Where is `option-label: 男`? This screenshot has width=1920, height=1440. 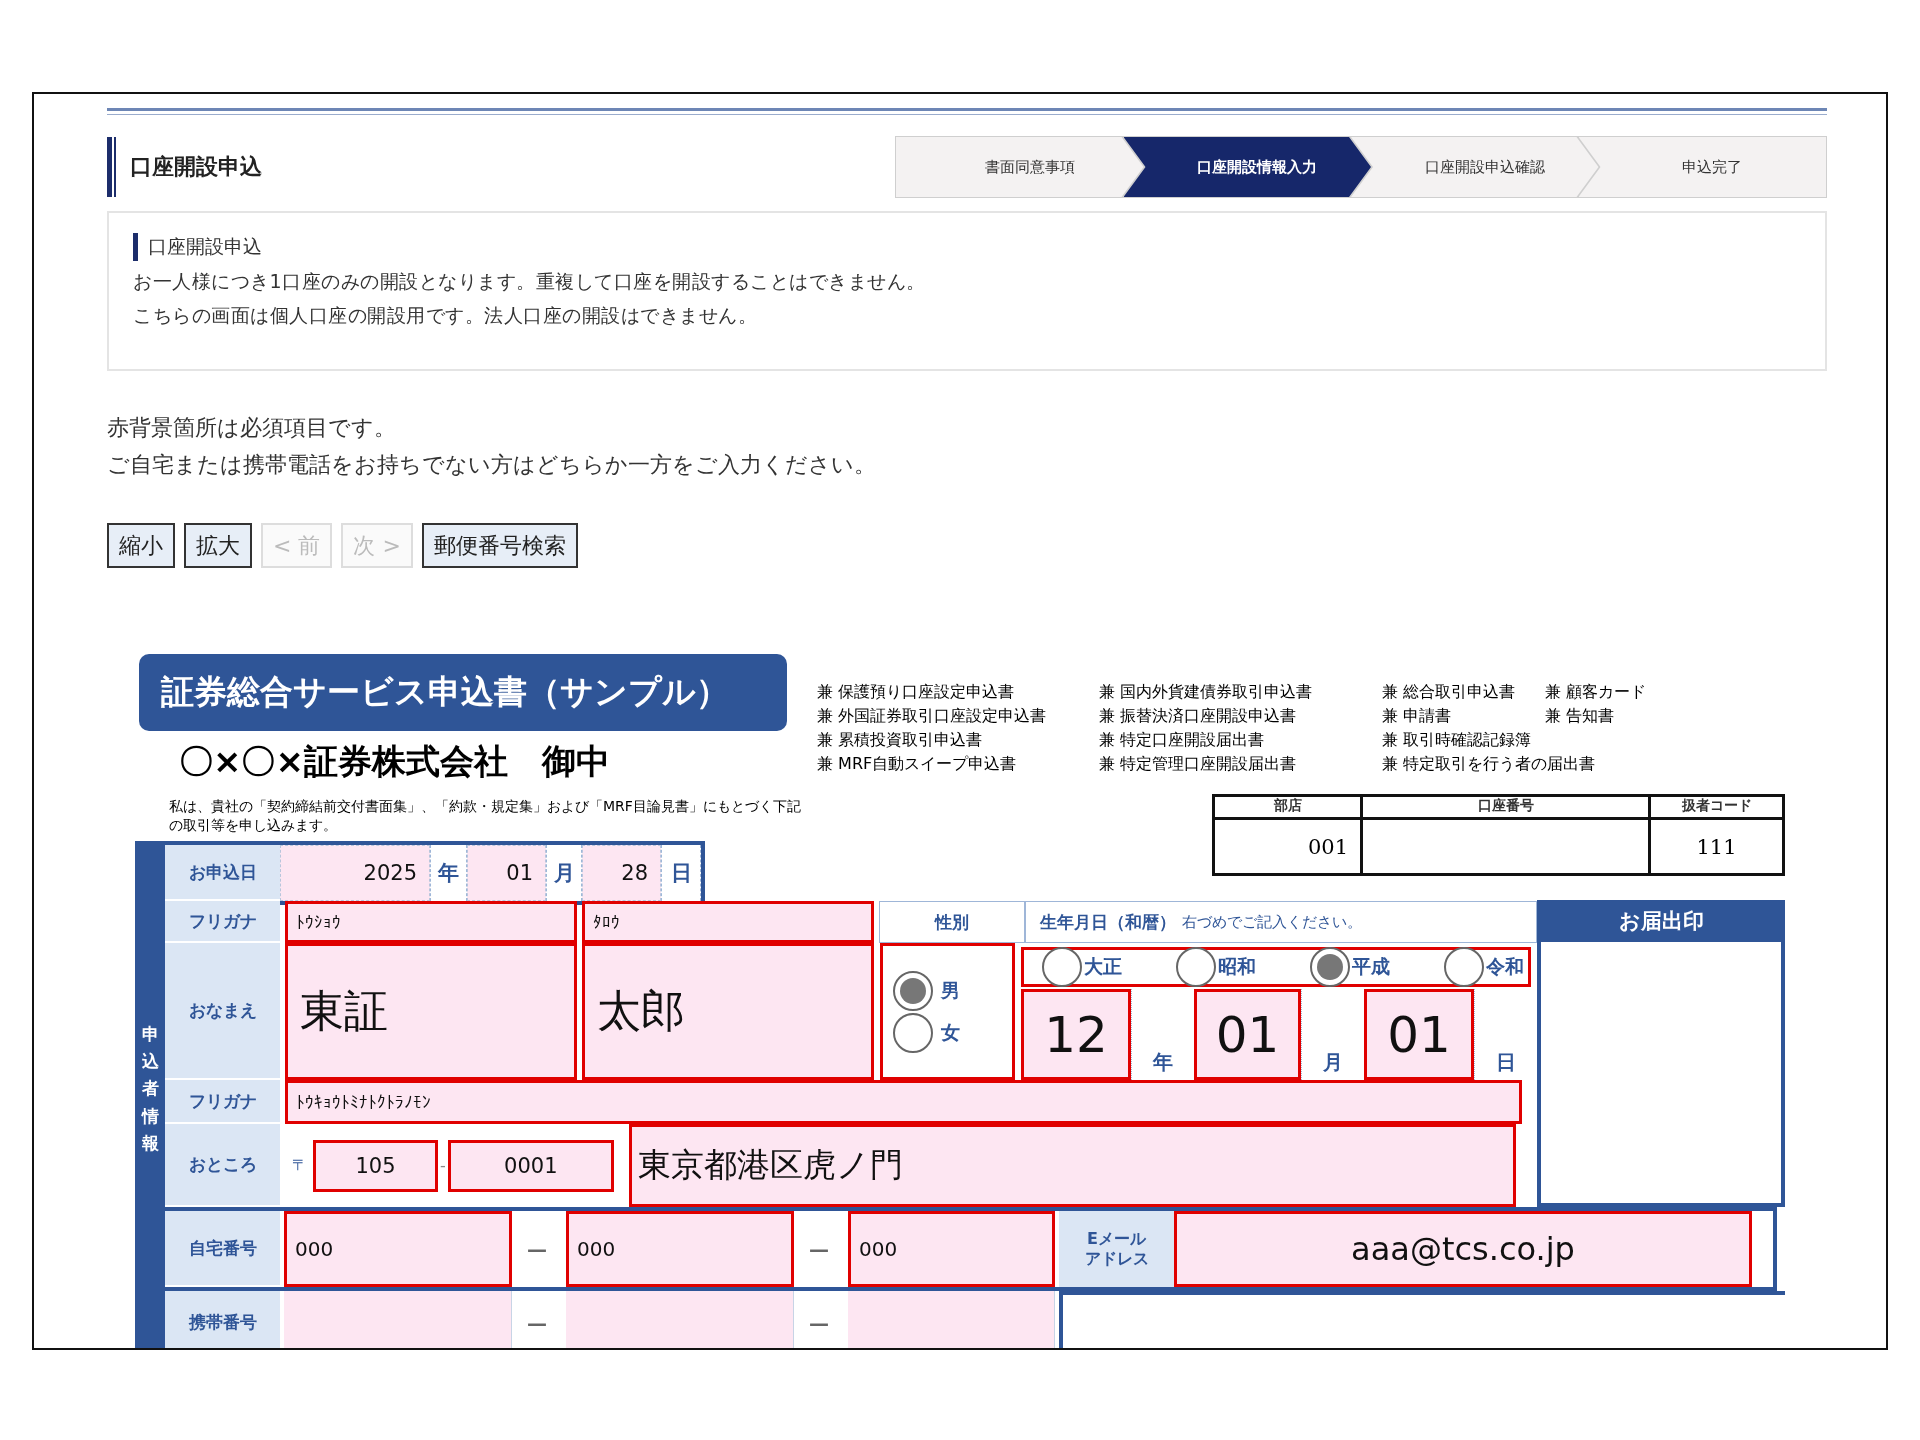 option-label: 男 is located at coordinates (950, 990).